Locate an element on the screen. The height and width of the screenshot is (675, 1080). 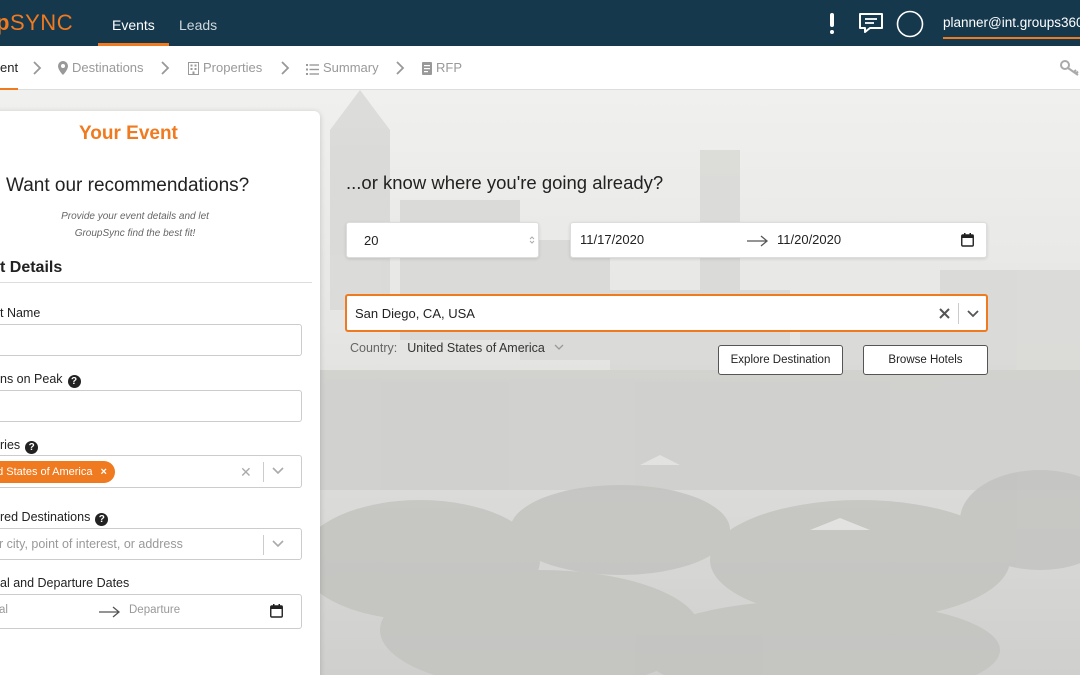
chat-icon is located at coordinates (871, 23).